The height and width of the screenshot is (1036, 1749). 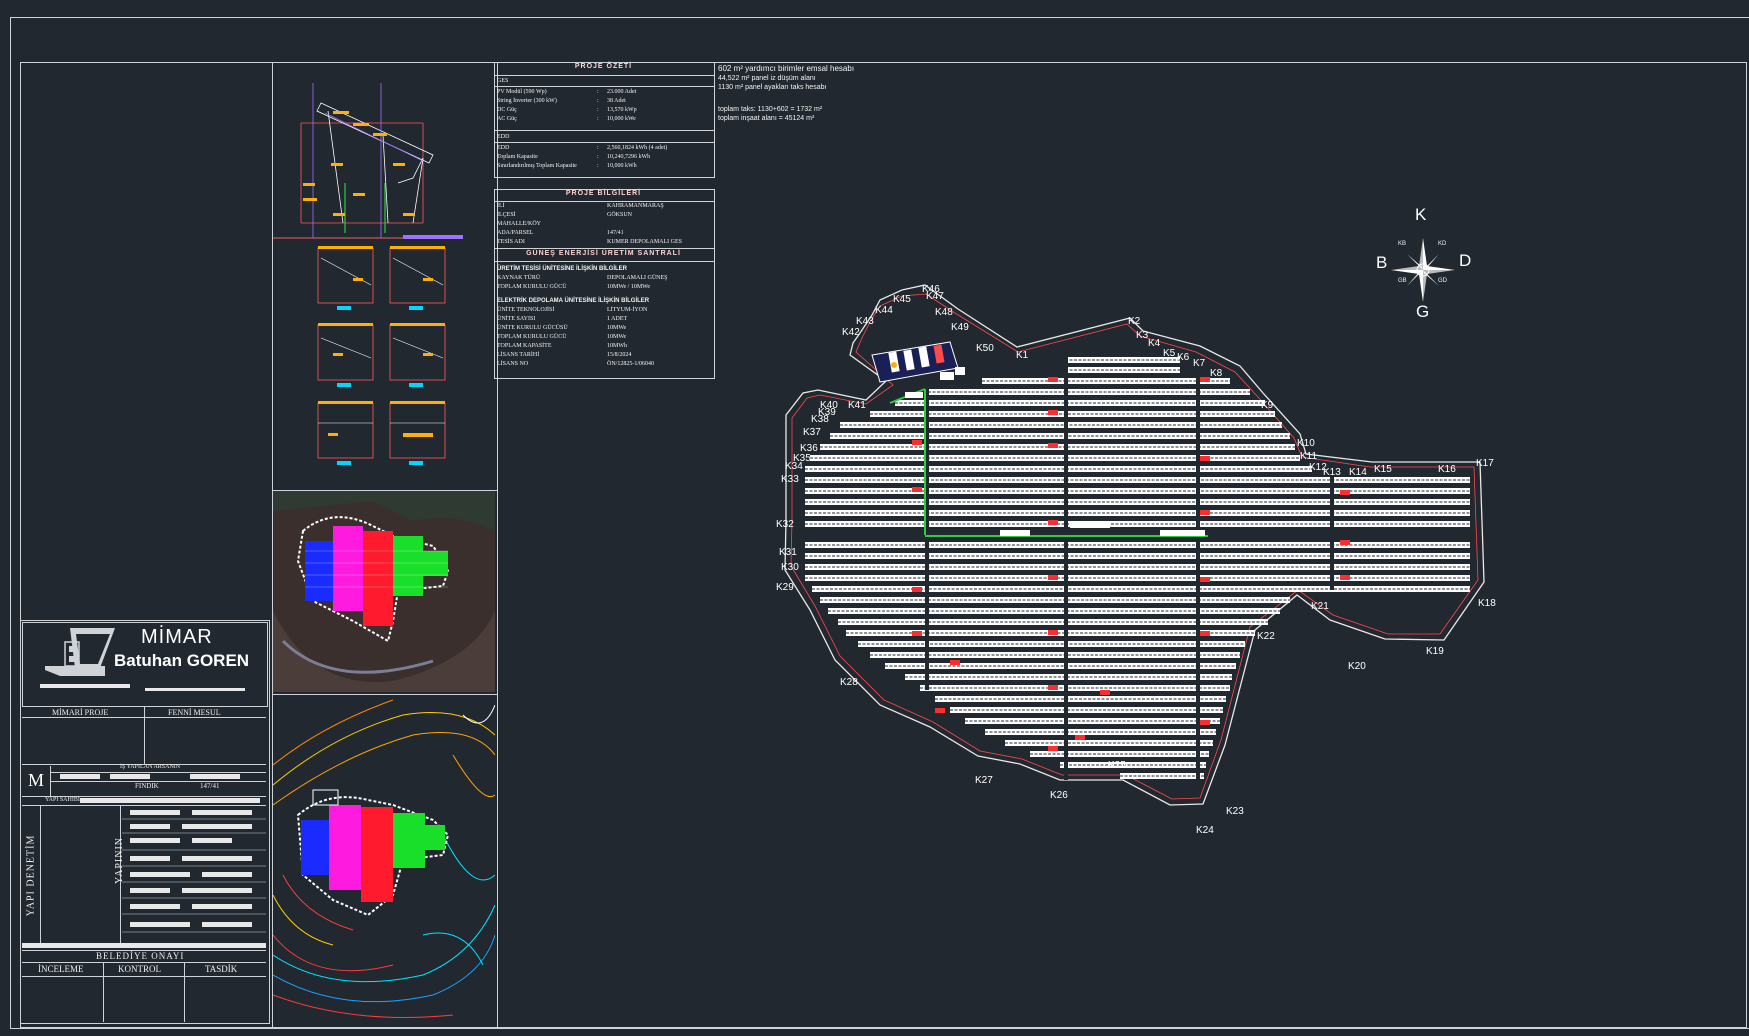 I want to click on boundary-point-label: K10, so click(x=1306, y=443).